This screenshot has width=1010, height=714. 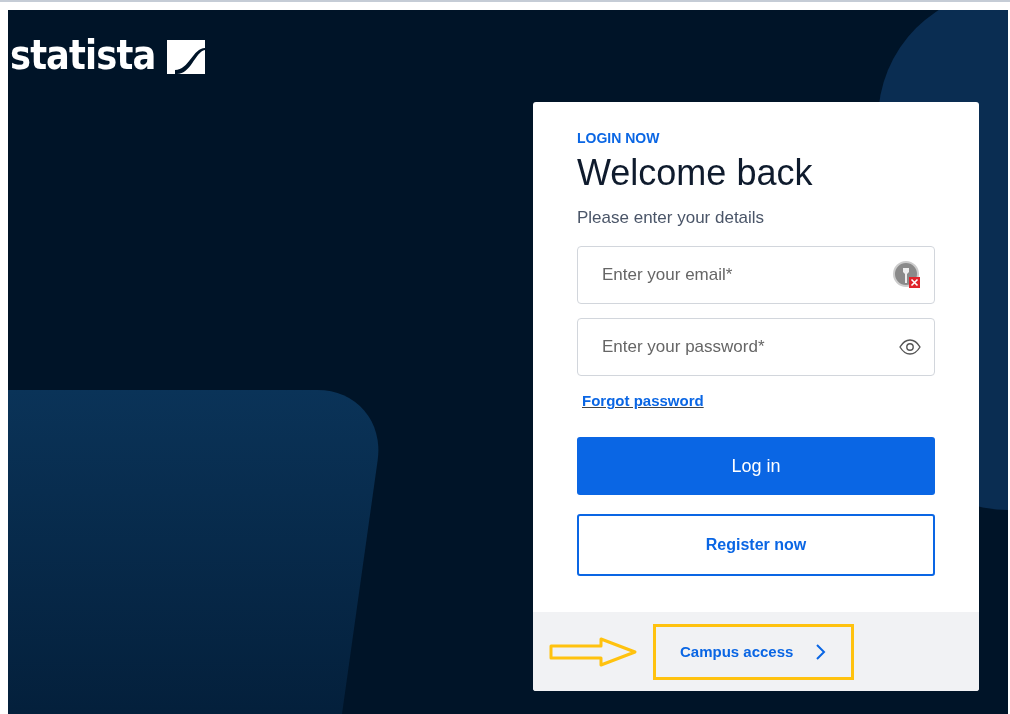 I want to click on forgot-password-link: Forgot password, so click(x=643, y=400).